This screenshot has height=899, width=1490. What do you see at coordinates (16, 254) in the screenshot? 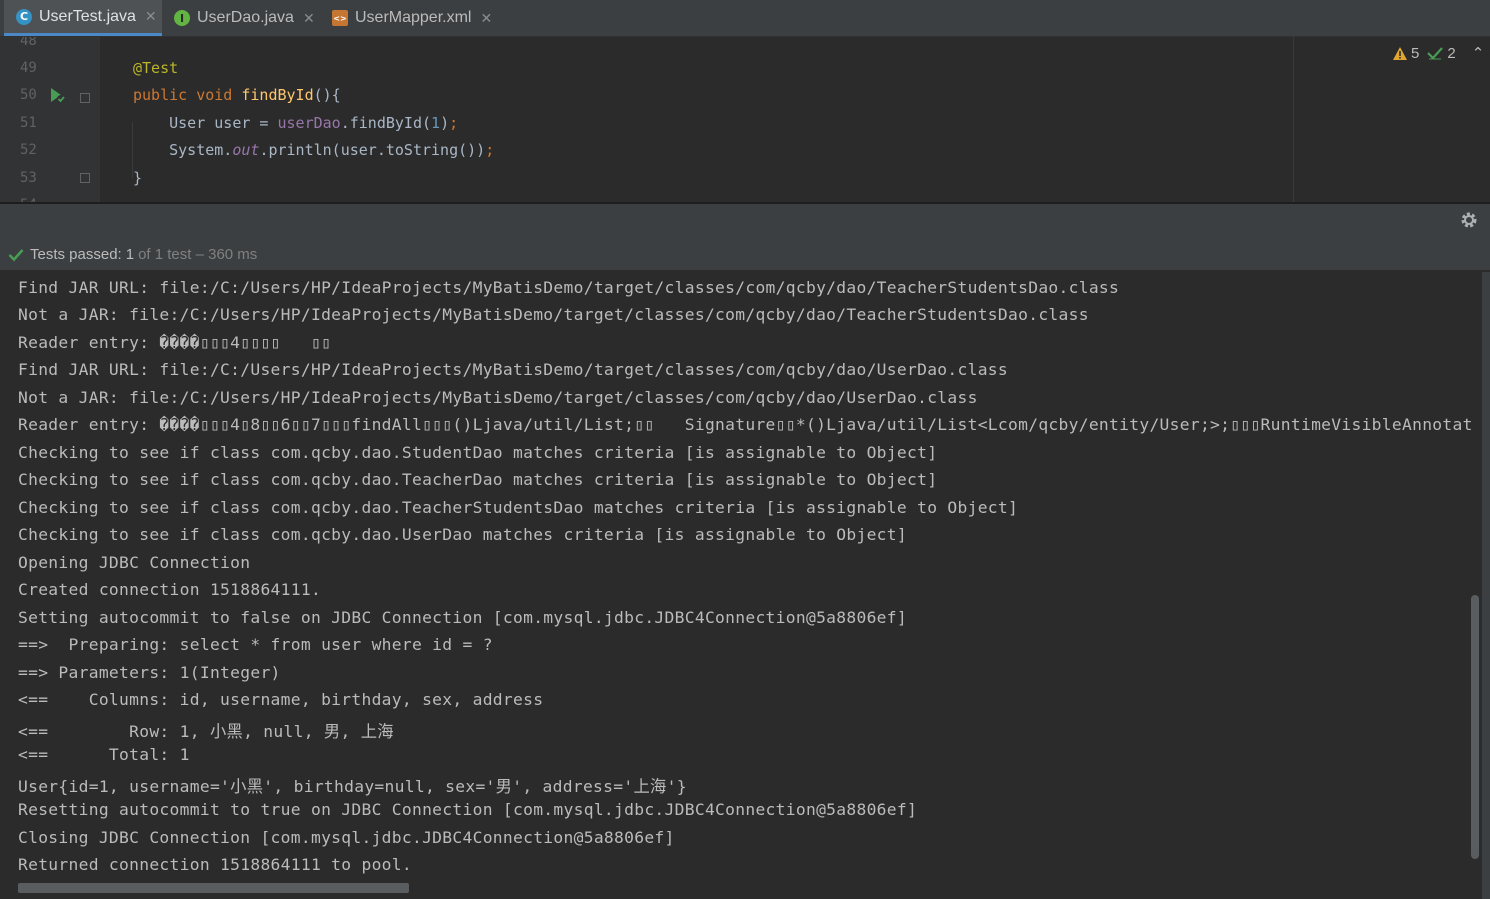
I see `check-icon` at bounding box center [16, 254].